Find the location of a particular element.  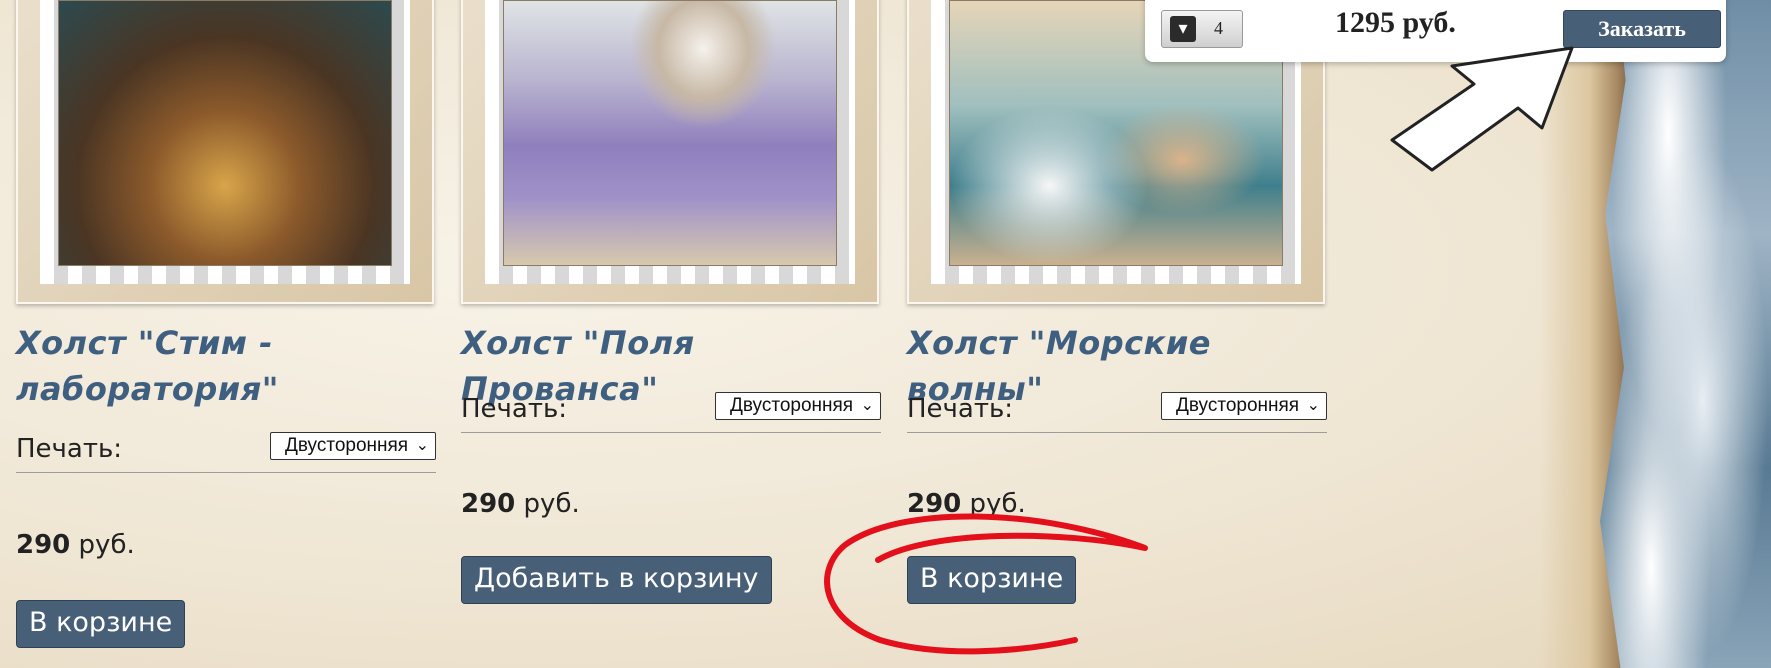

cart-button: ▾ 4 is located at coordinates (1202, 29).